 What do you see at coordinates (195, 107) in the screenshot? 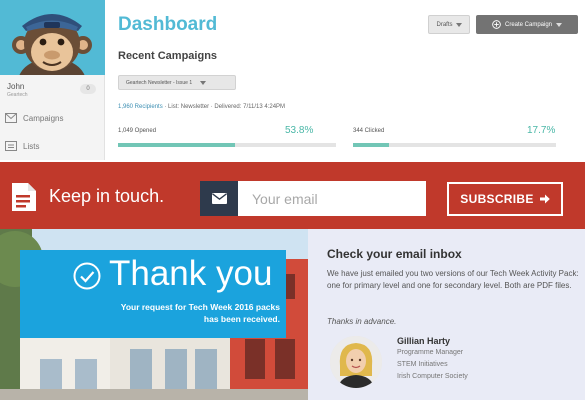
I see `list-value: Newsletter` at bounding box center [195, 107].